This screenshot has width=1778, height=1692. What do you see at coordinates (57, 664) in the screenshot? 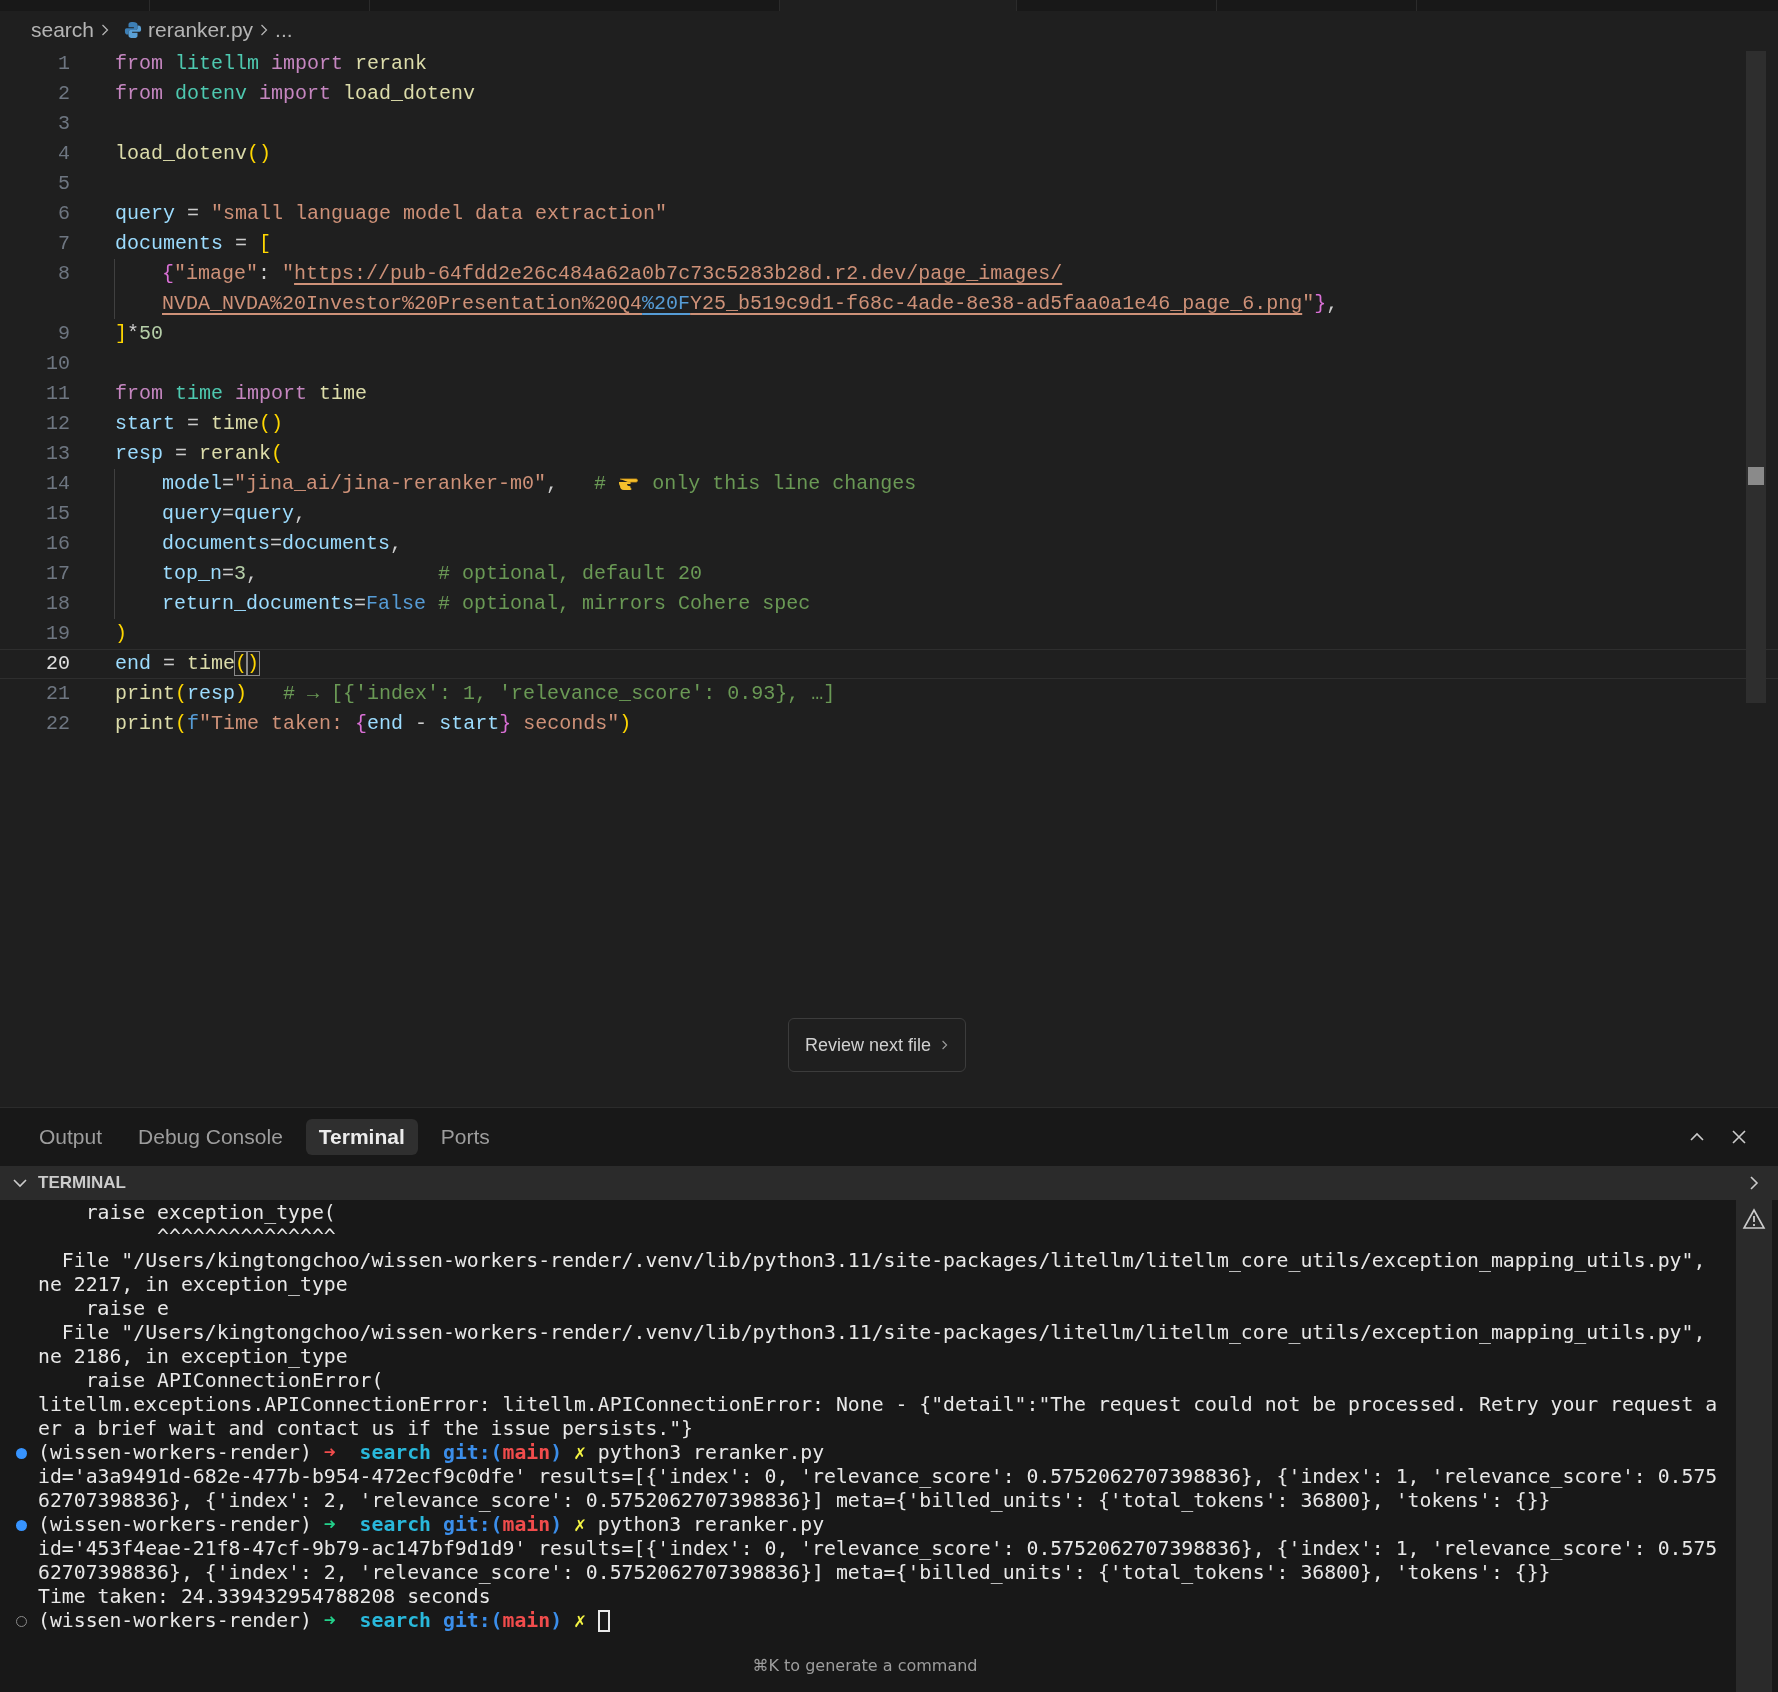
I see `line-number: 20` at bounding box center [57, 664].